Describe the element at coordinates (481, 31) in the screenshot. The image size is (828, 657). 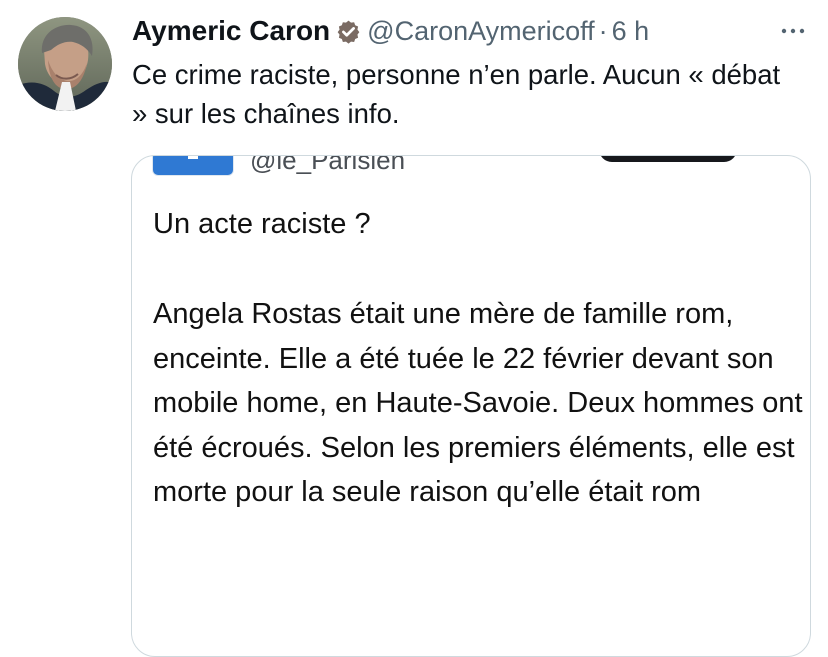
I see `author-handle: @CaronAymericoff` at that location.